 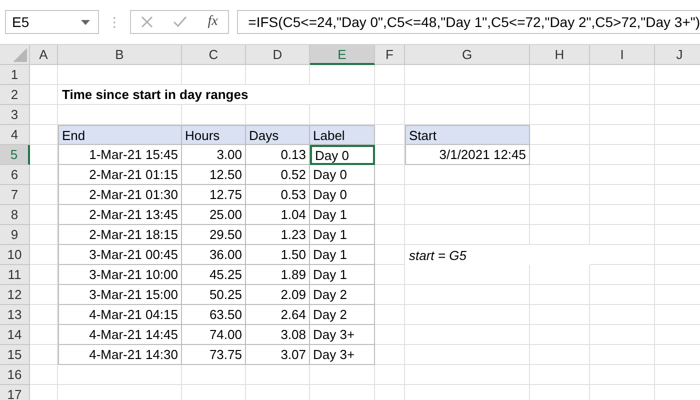 What do you see at coordinates (120, 215) in the screenshot?
I see `table-cell: 2-Mar-21 13:45` at bounding box center [120, 215].